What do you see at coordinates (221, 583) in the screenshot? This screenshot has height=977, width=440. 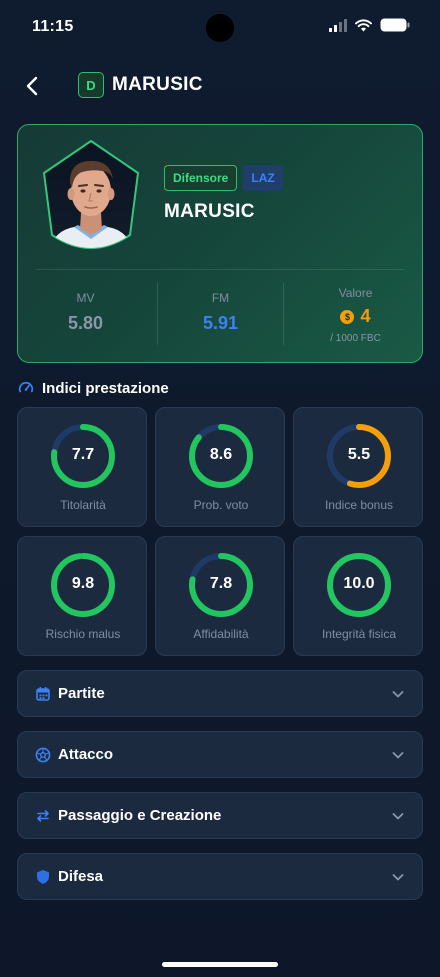 I see `metric-value: 7.8` at bounding box center [221, 583].